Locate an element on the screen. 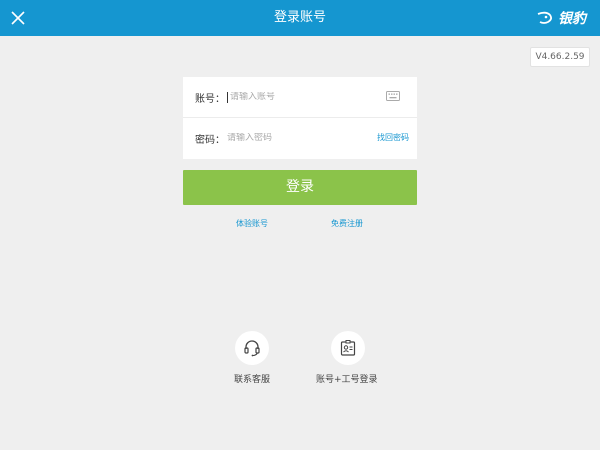 Image resolution: width=600 pixels, height=450 pixels. login-button: 登录 is located at coordinates (300, 187).